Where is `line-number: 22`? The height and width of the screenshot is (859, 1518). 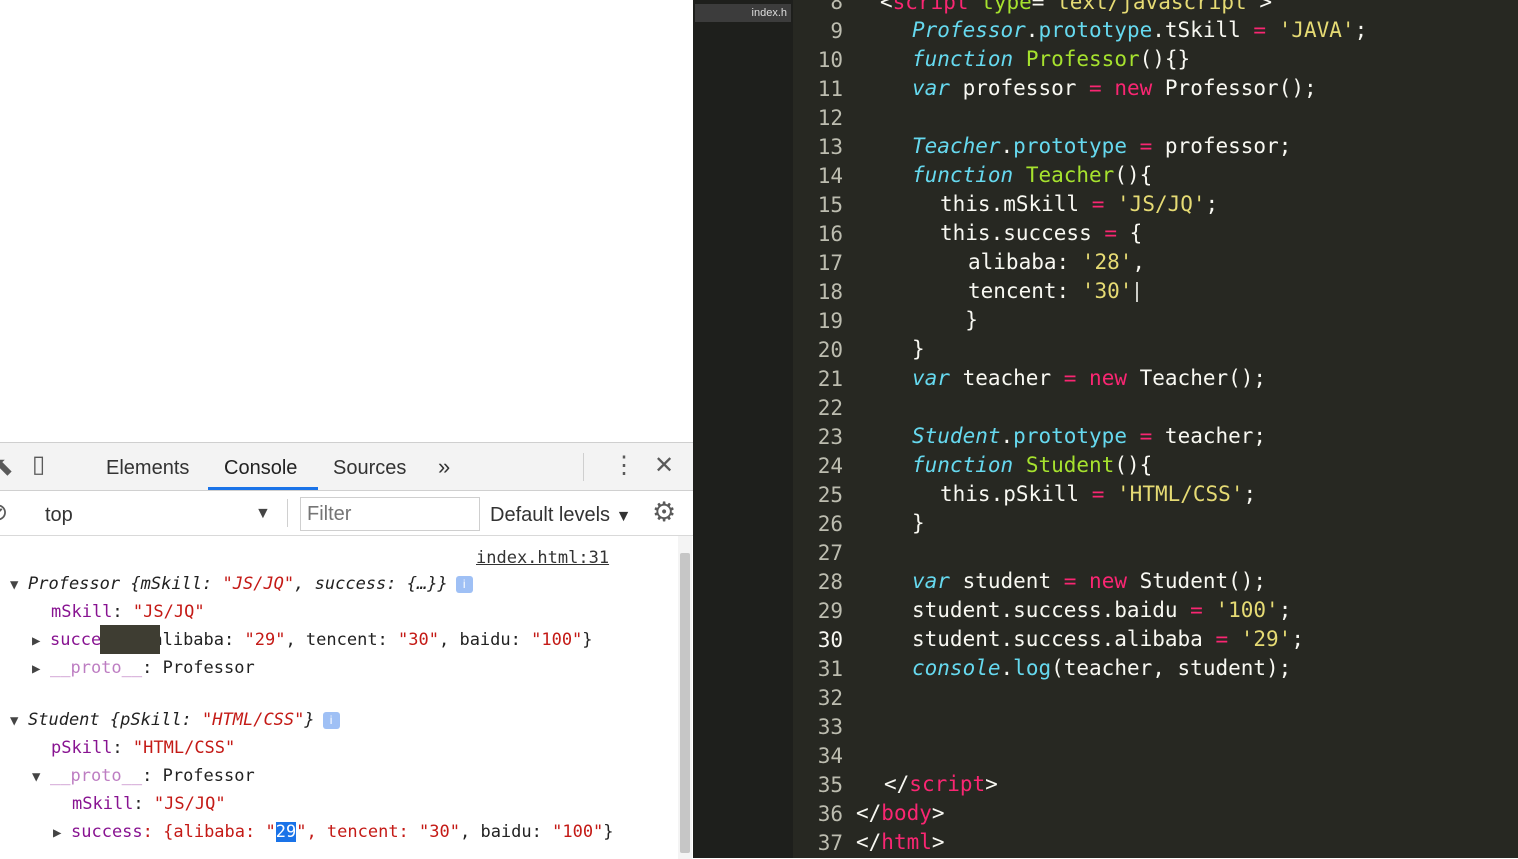 line-number: 22 is located at coordinates (830, 408).